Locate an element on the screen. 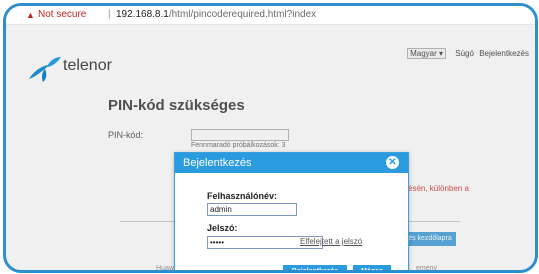 The image size is (539, 274). login-dialog-title: Bejelentkezés is located at coordinates (217, 163).